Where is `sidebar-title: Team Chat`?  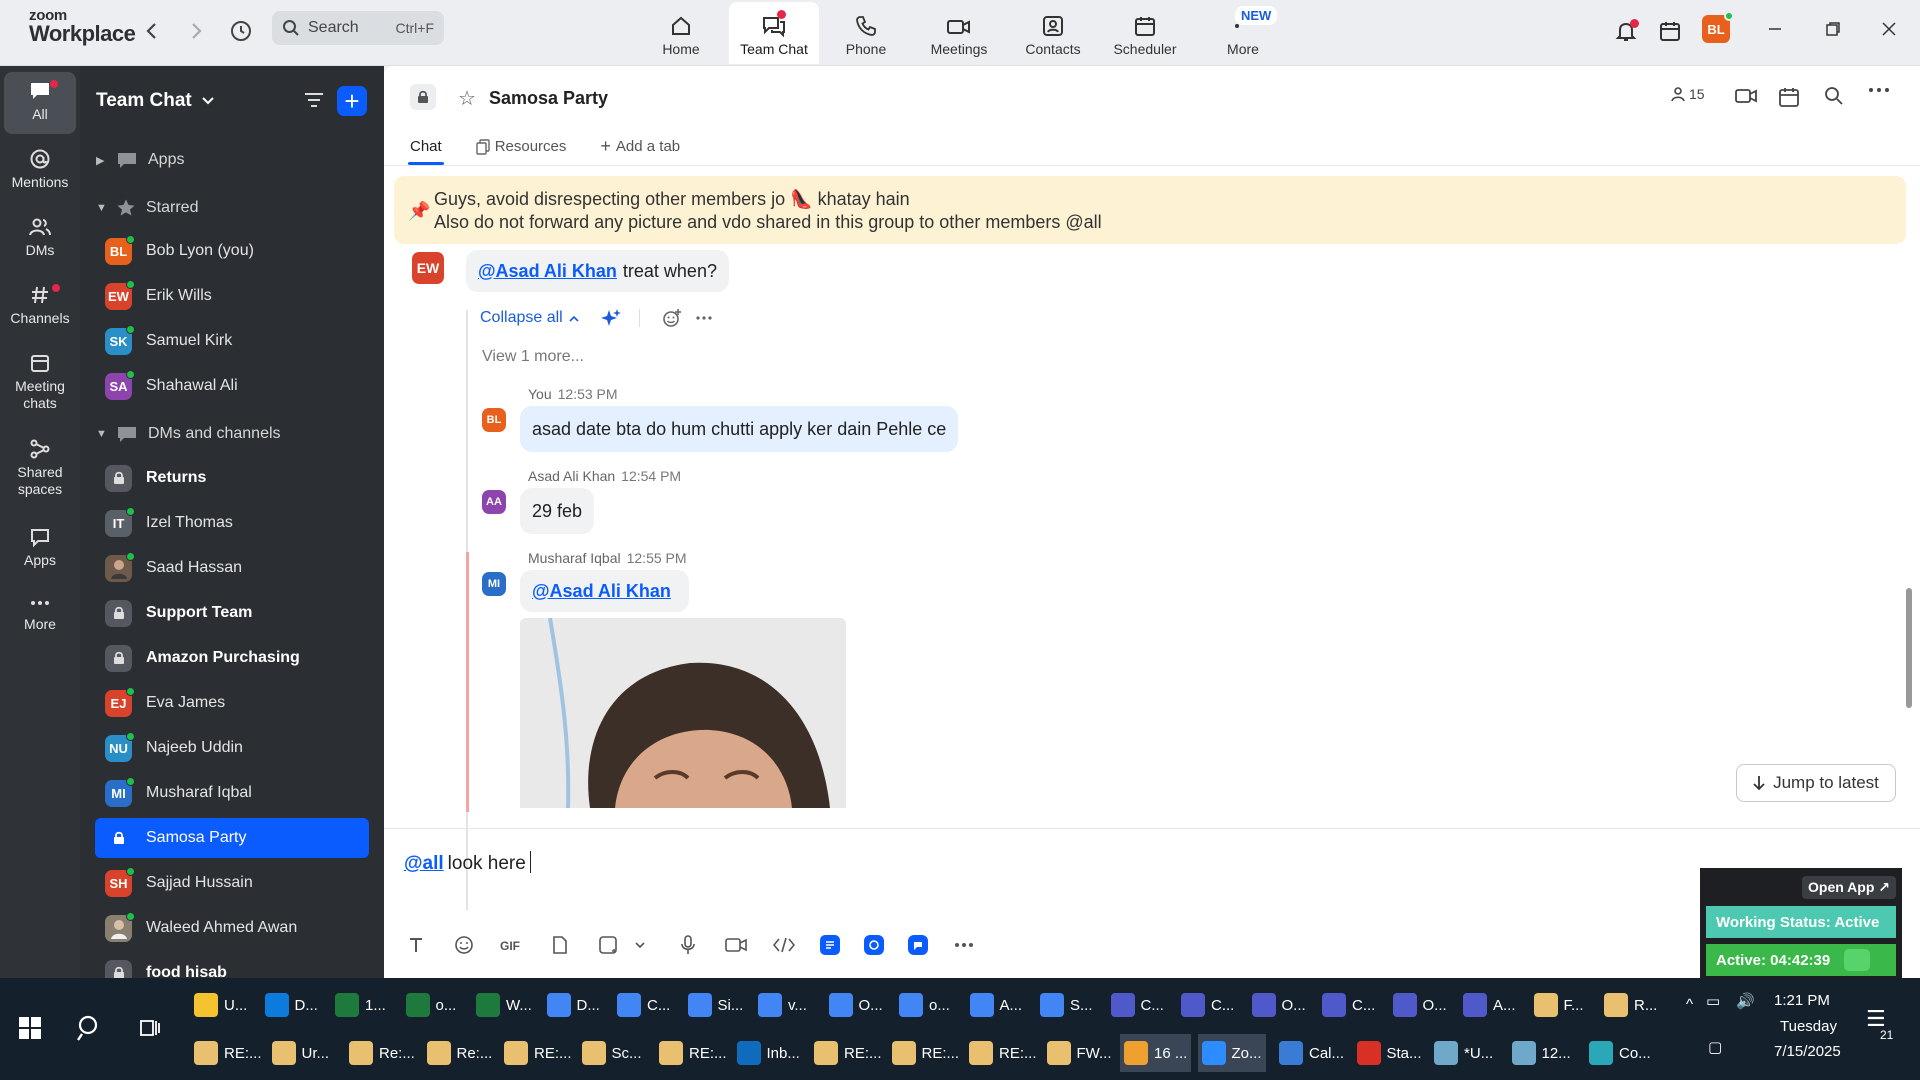
sidebar-title: Team Chat is located at coordinates (155, 101).